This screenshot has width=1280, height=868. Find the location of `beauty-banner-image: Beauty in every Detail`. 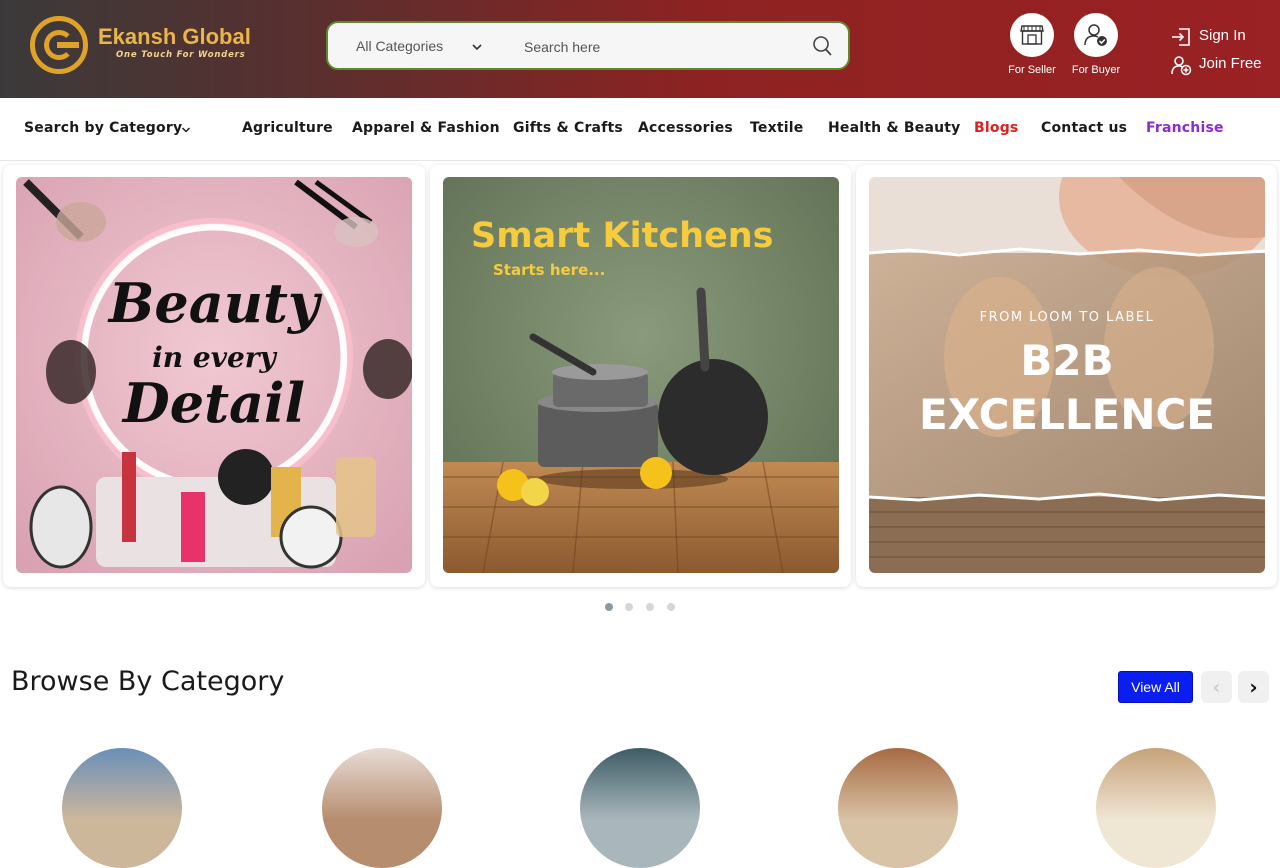

beauty-banner-image: Beauty in every Detail is located at coordinates (214, 375).